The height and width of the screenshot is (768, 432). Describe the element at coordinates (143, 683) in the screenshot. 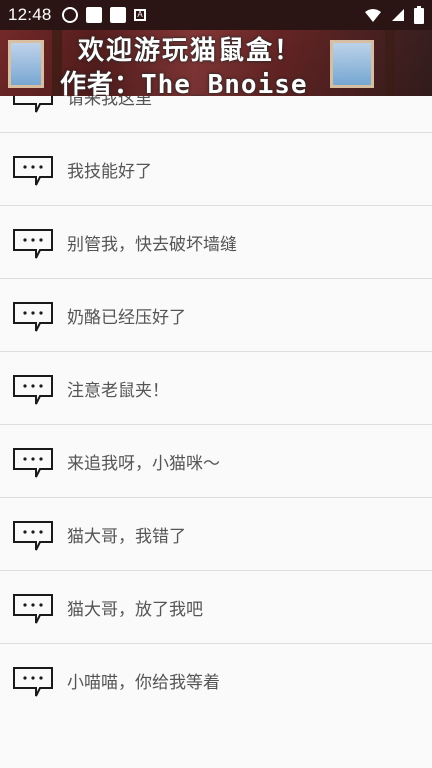

I see `list-item-label: 小喵喵，你给我等着` at that location.